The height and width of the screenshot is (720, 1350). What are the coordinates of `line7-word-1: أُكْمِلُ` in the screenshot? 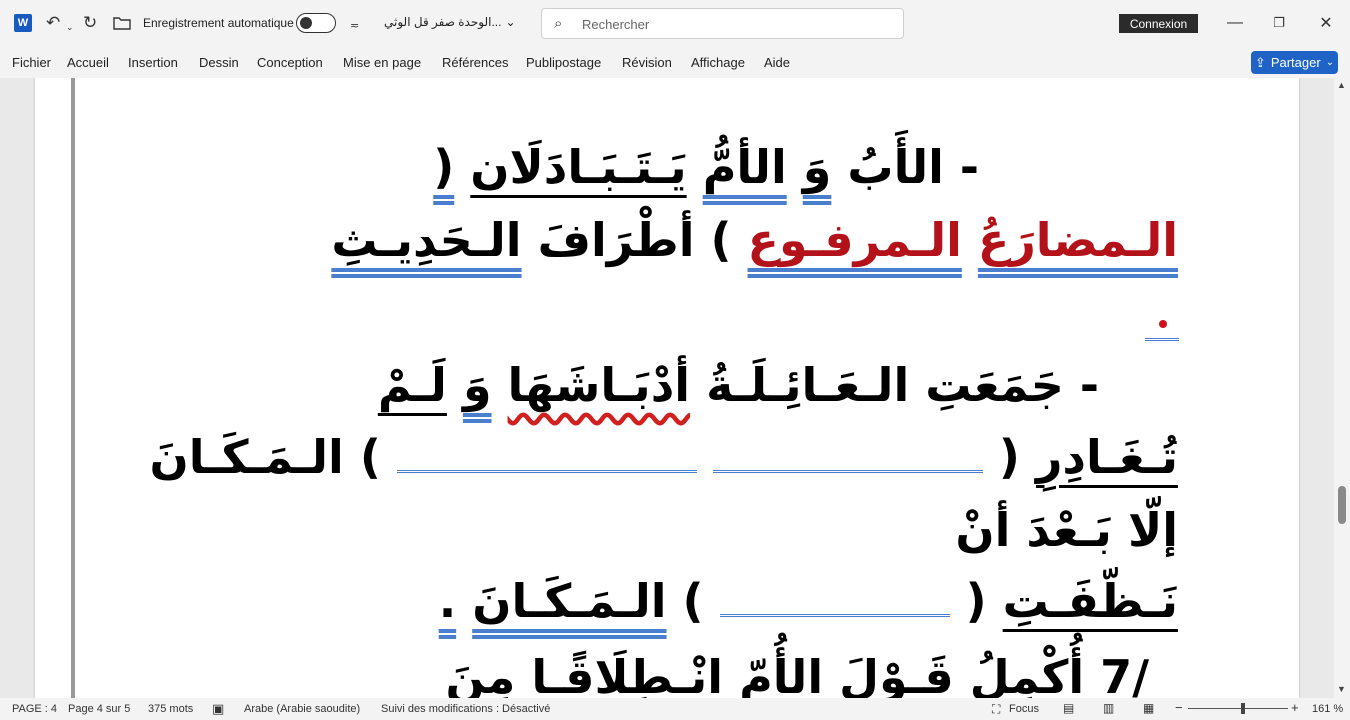 It's located at (1027, 674).